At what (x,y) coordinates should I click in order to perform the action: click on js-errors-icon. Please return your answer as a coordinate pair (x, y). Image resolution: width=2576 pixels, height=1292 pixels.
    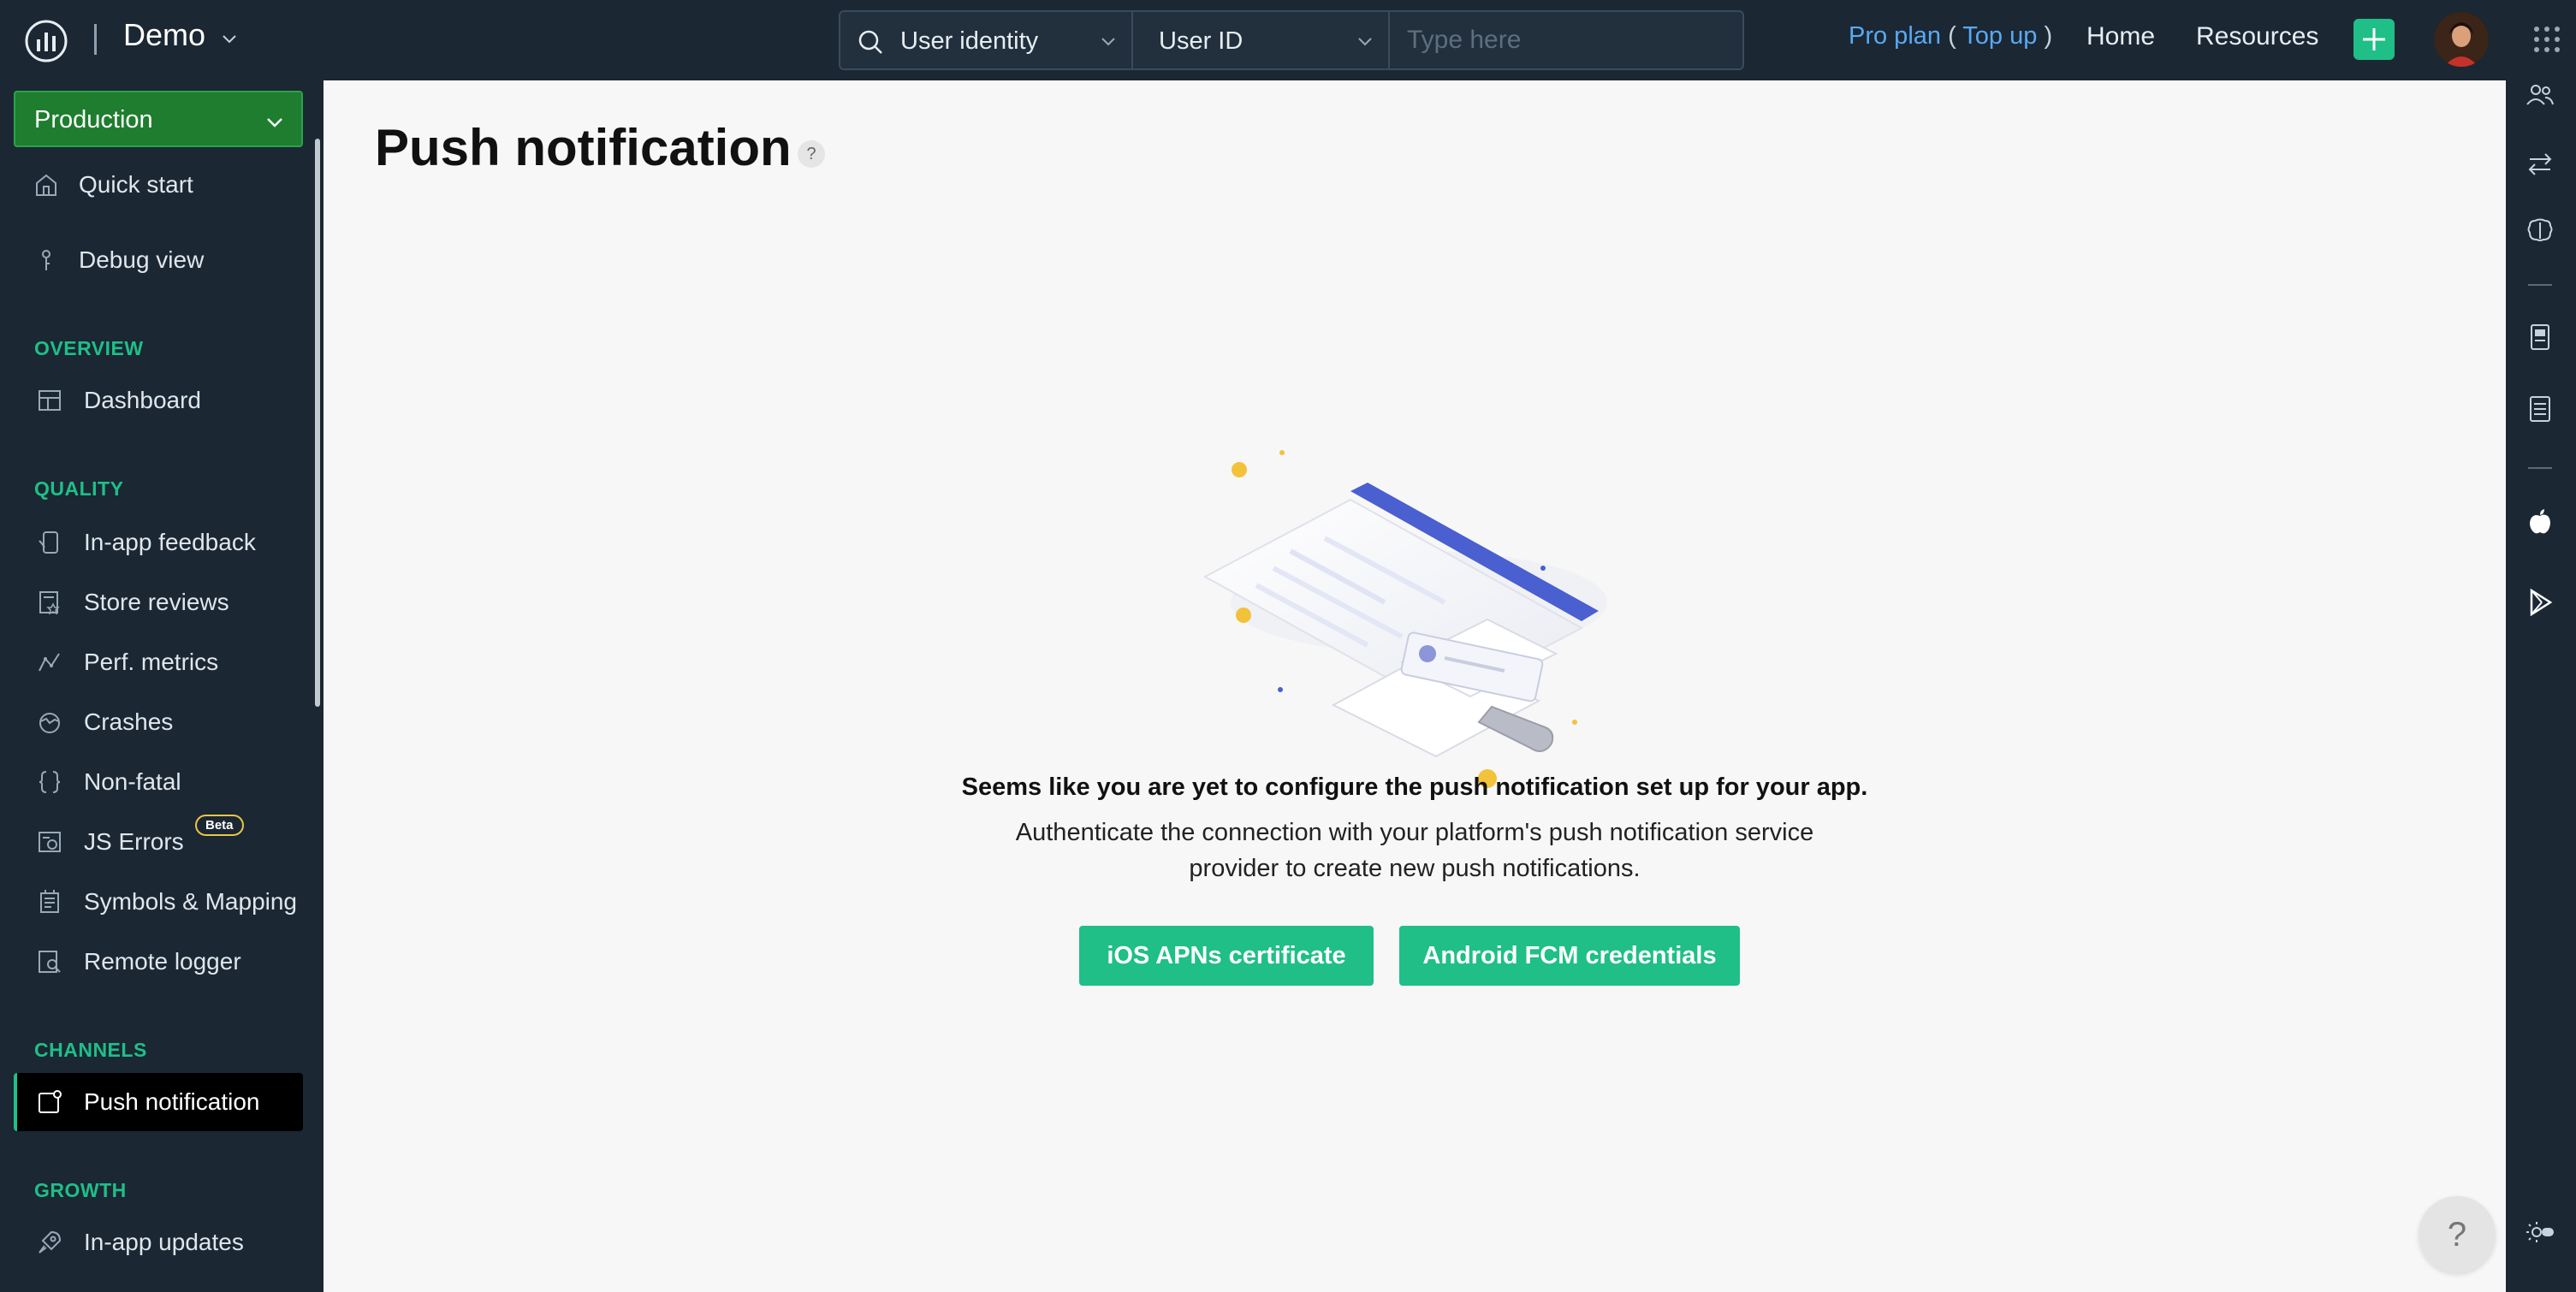
    Looking at the image, I should click on (50, 842).